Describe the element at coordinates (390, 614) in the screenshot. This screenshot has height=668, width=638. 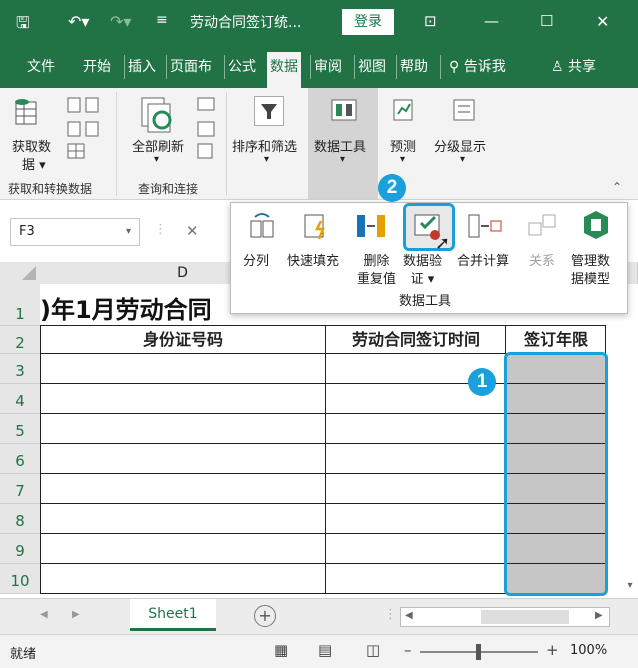
I see `split-grip-icon: ⋮` at that location.